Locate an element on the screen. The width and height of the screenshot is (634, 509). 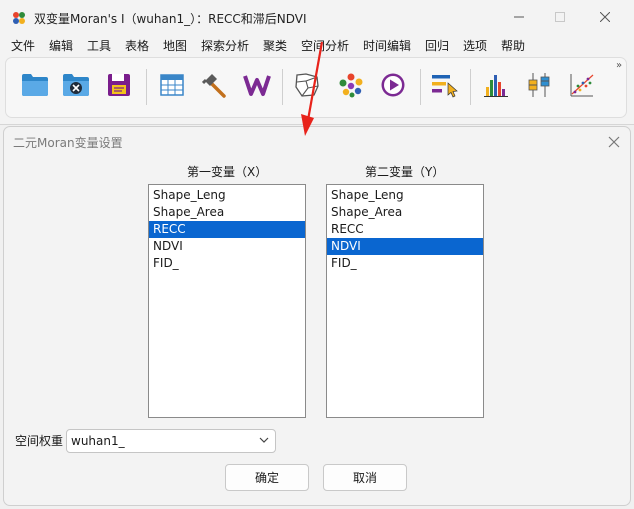
scatterplot-button is located at coordinates (582, 85).